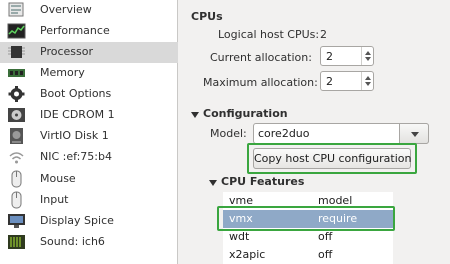 This screenshot has width=450, height=264. What do you see at coordinates (332, 158) in the screenshot?
I see `copy-host-cpu-configuration-button: Copy host CPU configuration` at bounding box center [332, 158].